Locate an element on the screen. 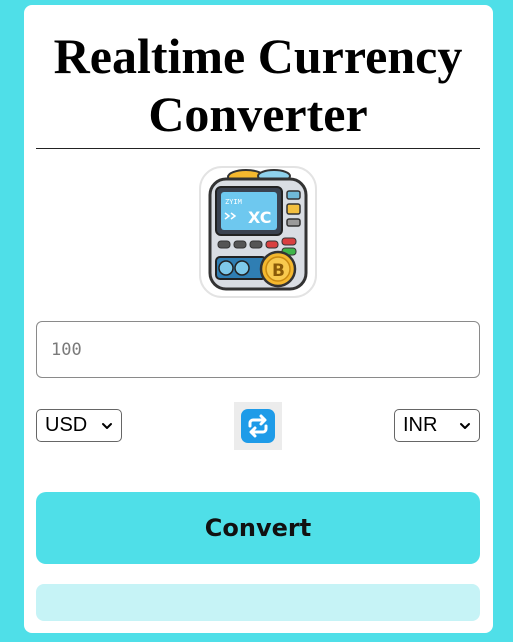  from-currency-select: USD is located at coordinates (79, 425).